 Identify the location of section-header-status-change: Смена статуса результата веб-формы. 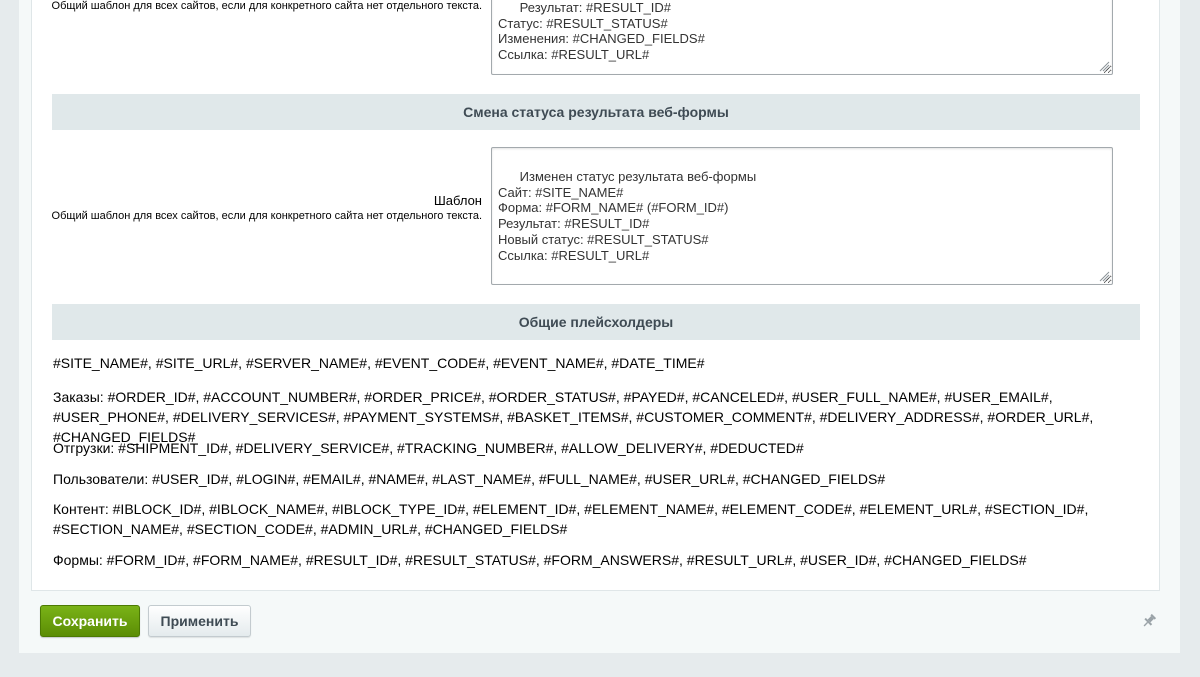
(596, 112).